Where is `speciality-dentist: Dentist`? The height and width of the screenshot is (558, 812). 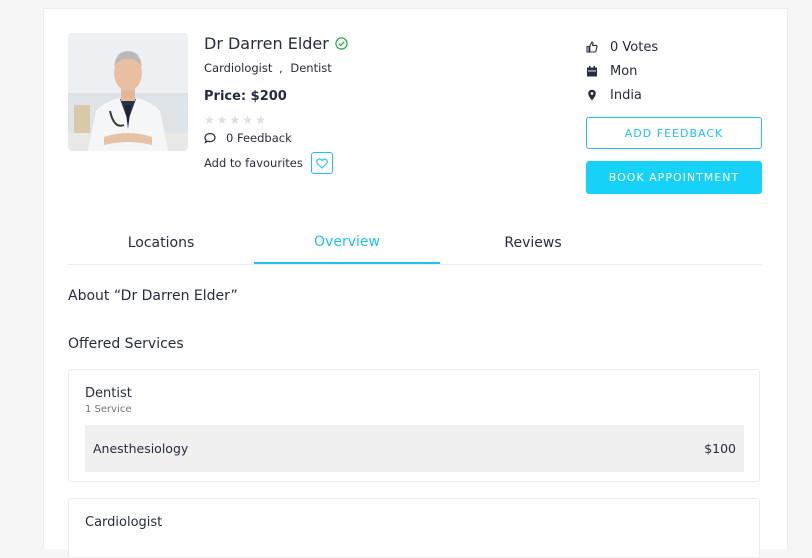
speciality-dentist: Dentist is located at coordinates (311, 68).